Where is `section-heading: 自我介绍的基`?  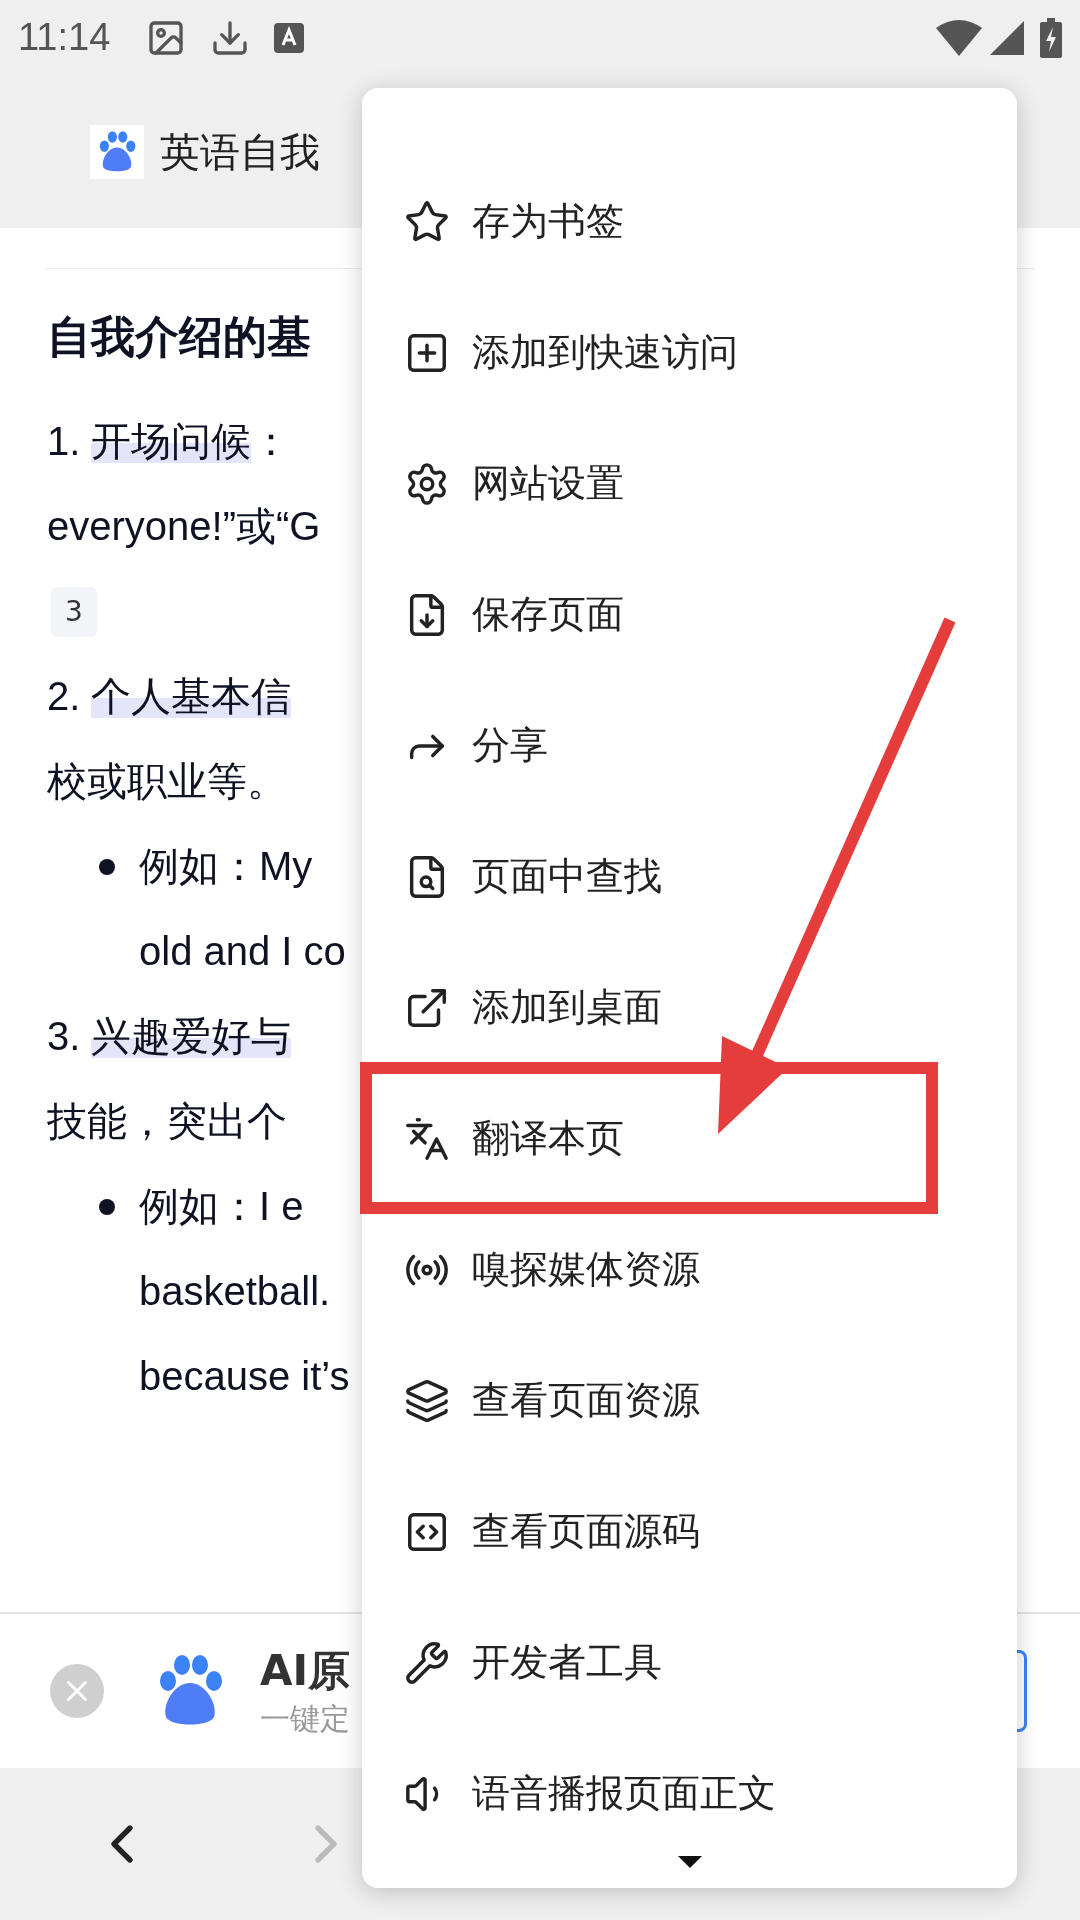 section-heading: 自我介绍的基 is located at coordinates (179, 337).